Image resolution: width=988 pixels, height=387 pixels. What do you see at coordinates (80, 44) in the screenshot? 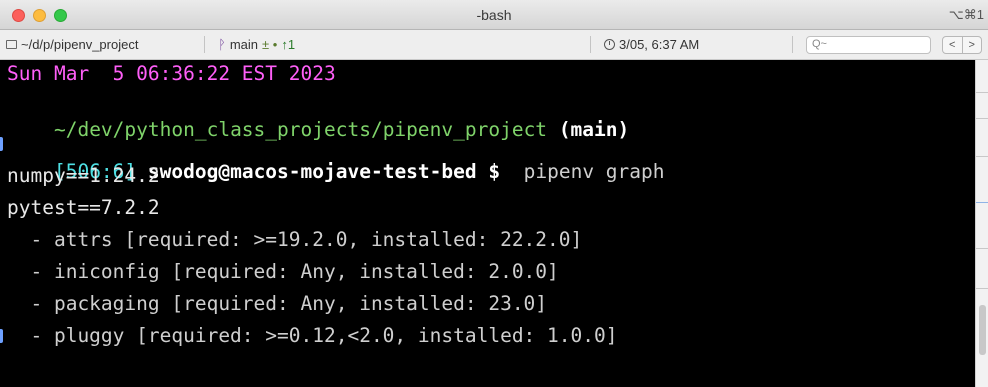
I see `path-label: ~/d/p/pipenv_project` at bounding box center [80, 44].